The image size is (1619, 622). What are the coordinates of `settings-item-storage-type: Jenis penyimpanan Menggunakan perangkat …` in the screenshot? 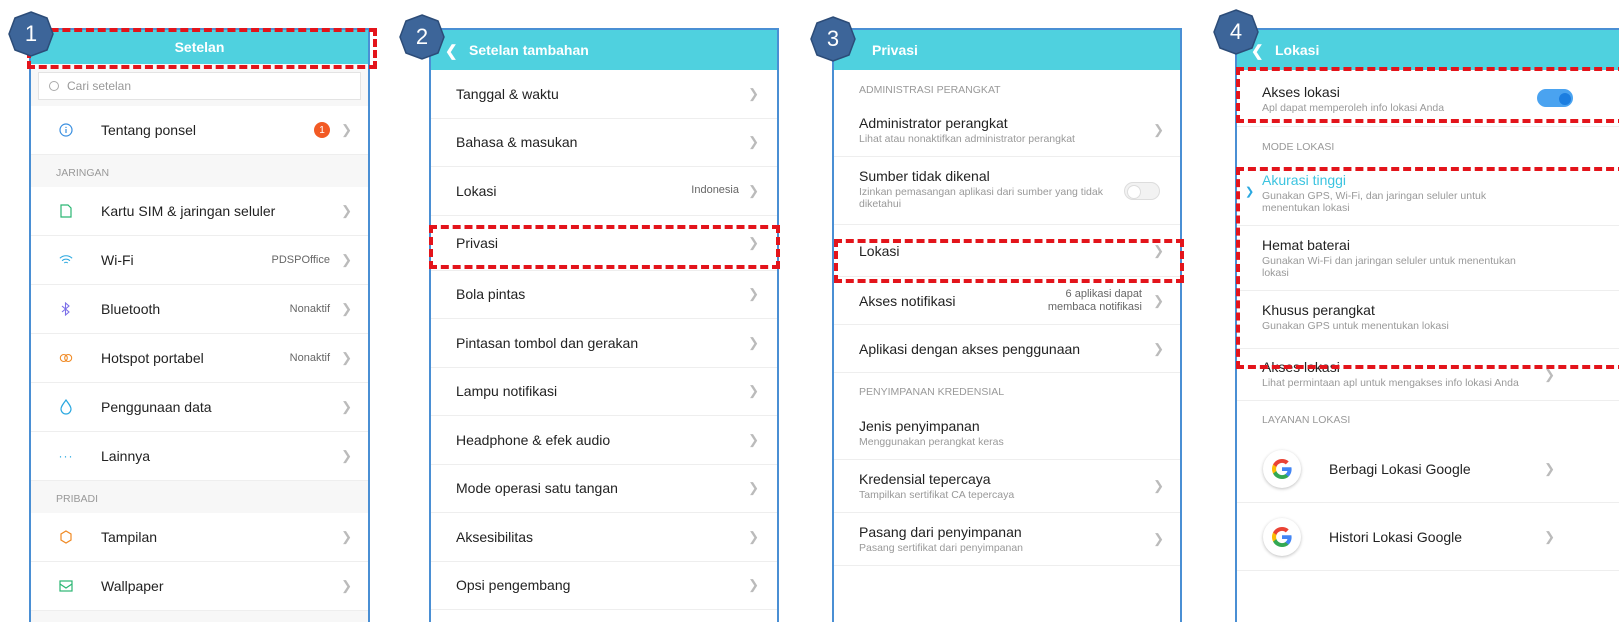 It's located at (1007, 433).